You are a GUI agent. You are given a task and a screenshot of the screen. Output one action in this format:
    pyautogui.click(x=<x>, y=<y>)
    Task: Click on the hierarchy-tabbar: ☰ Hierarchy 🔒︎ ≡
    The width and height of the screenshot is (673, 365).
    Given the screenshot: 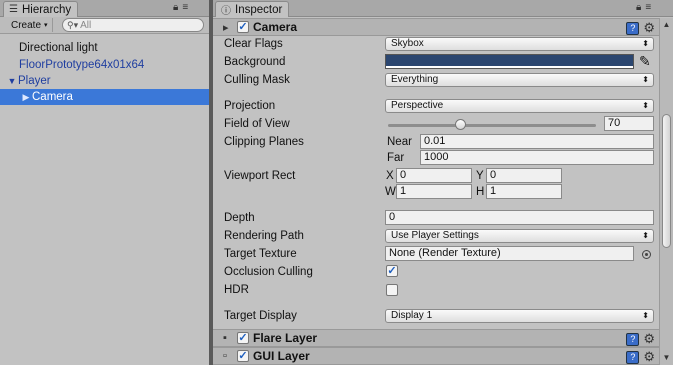 What is the action you would take?
    pyautogui.click(x=104, y=8)
    